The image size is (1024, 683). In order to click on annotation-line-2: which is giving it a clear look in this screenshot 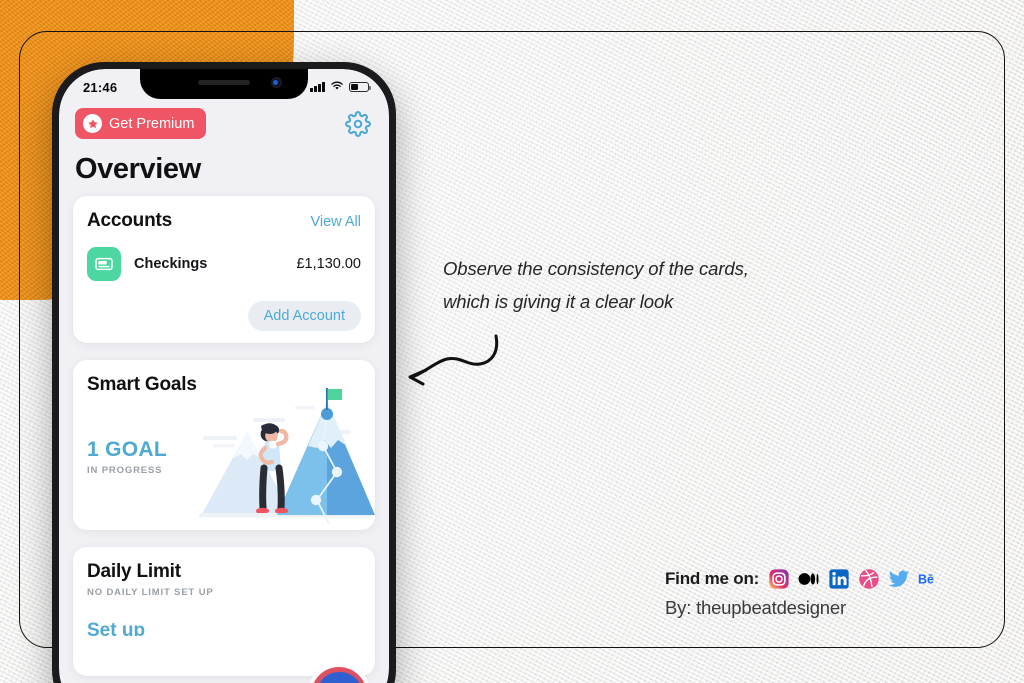, I will do `click(558, 301)`.